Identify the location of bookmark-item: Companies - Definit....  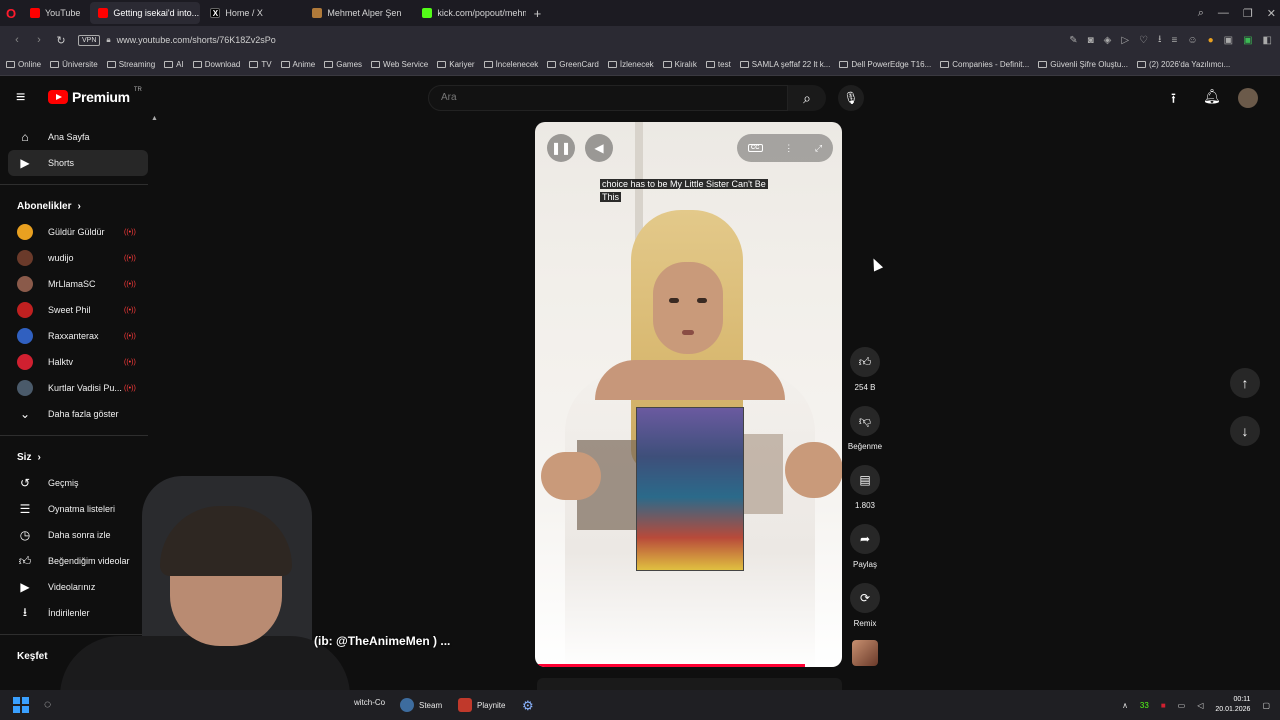
(984, 64).